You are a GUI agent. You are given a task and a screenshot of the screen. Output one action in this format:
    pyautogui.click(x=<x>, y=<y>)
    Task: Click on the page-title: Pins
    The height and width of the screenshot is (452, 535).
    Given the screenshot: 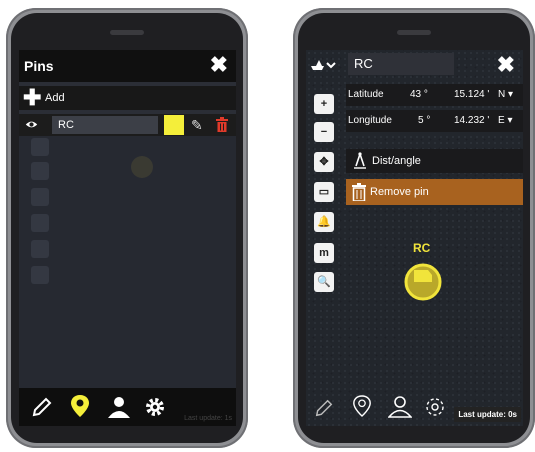 What is the action you would take?
    pyautogui.click(x=39, y=66)
    